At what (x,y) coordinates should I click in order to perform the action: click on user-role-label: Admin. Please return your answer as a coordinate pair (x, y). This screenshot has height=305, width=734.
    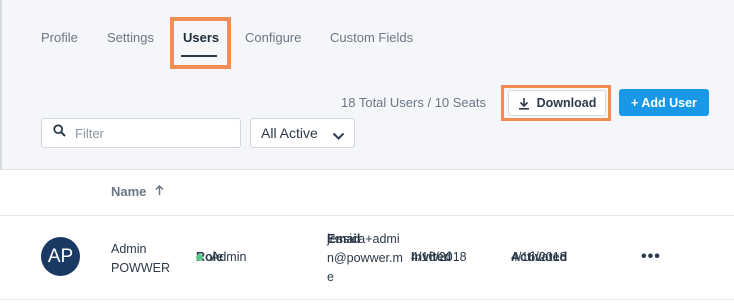
    Looking at the image, I should click on (229, 257).